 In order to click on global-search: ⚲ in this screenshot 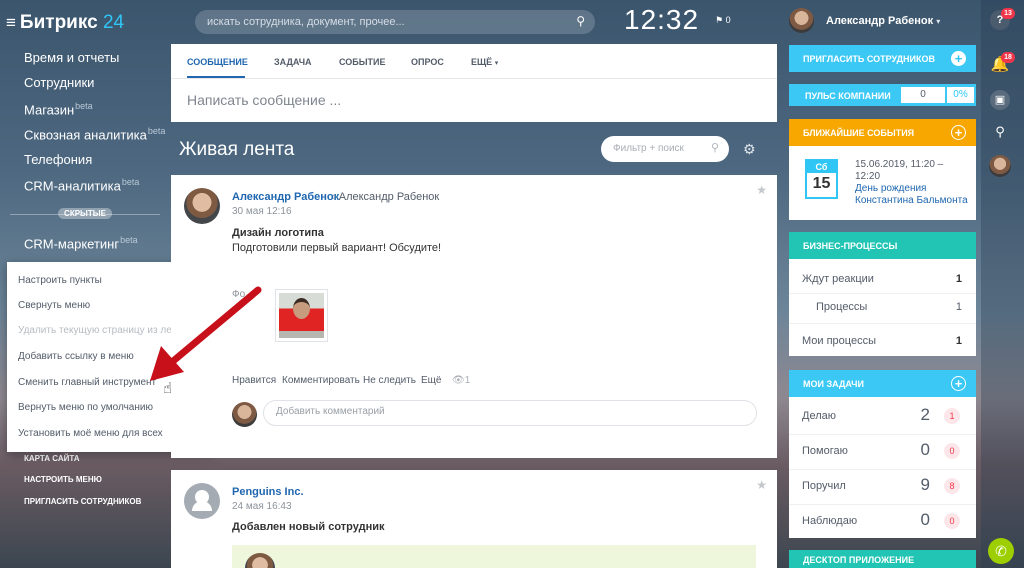, I will do `click(395, 22)`.